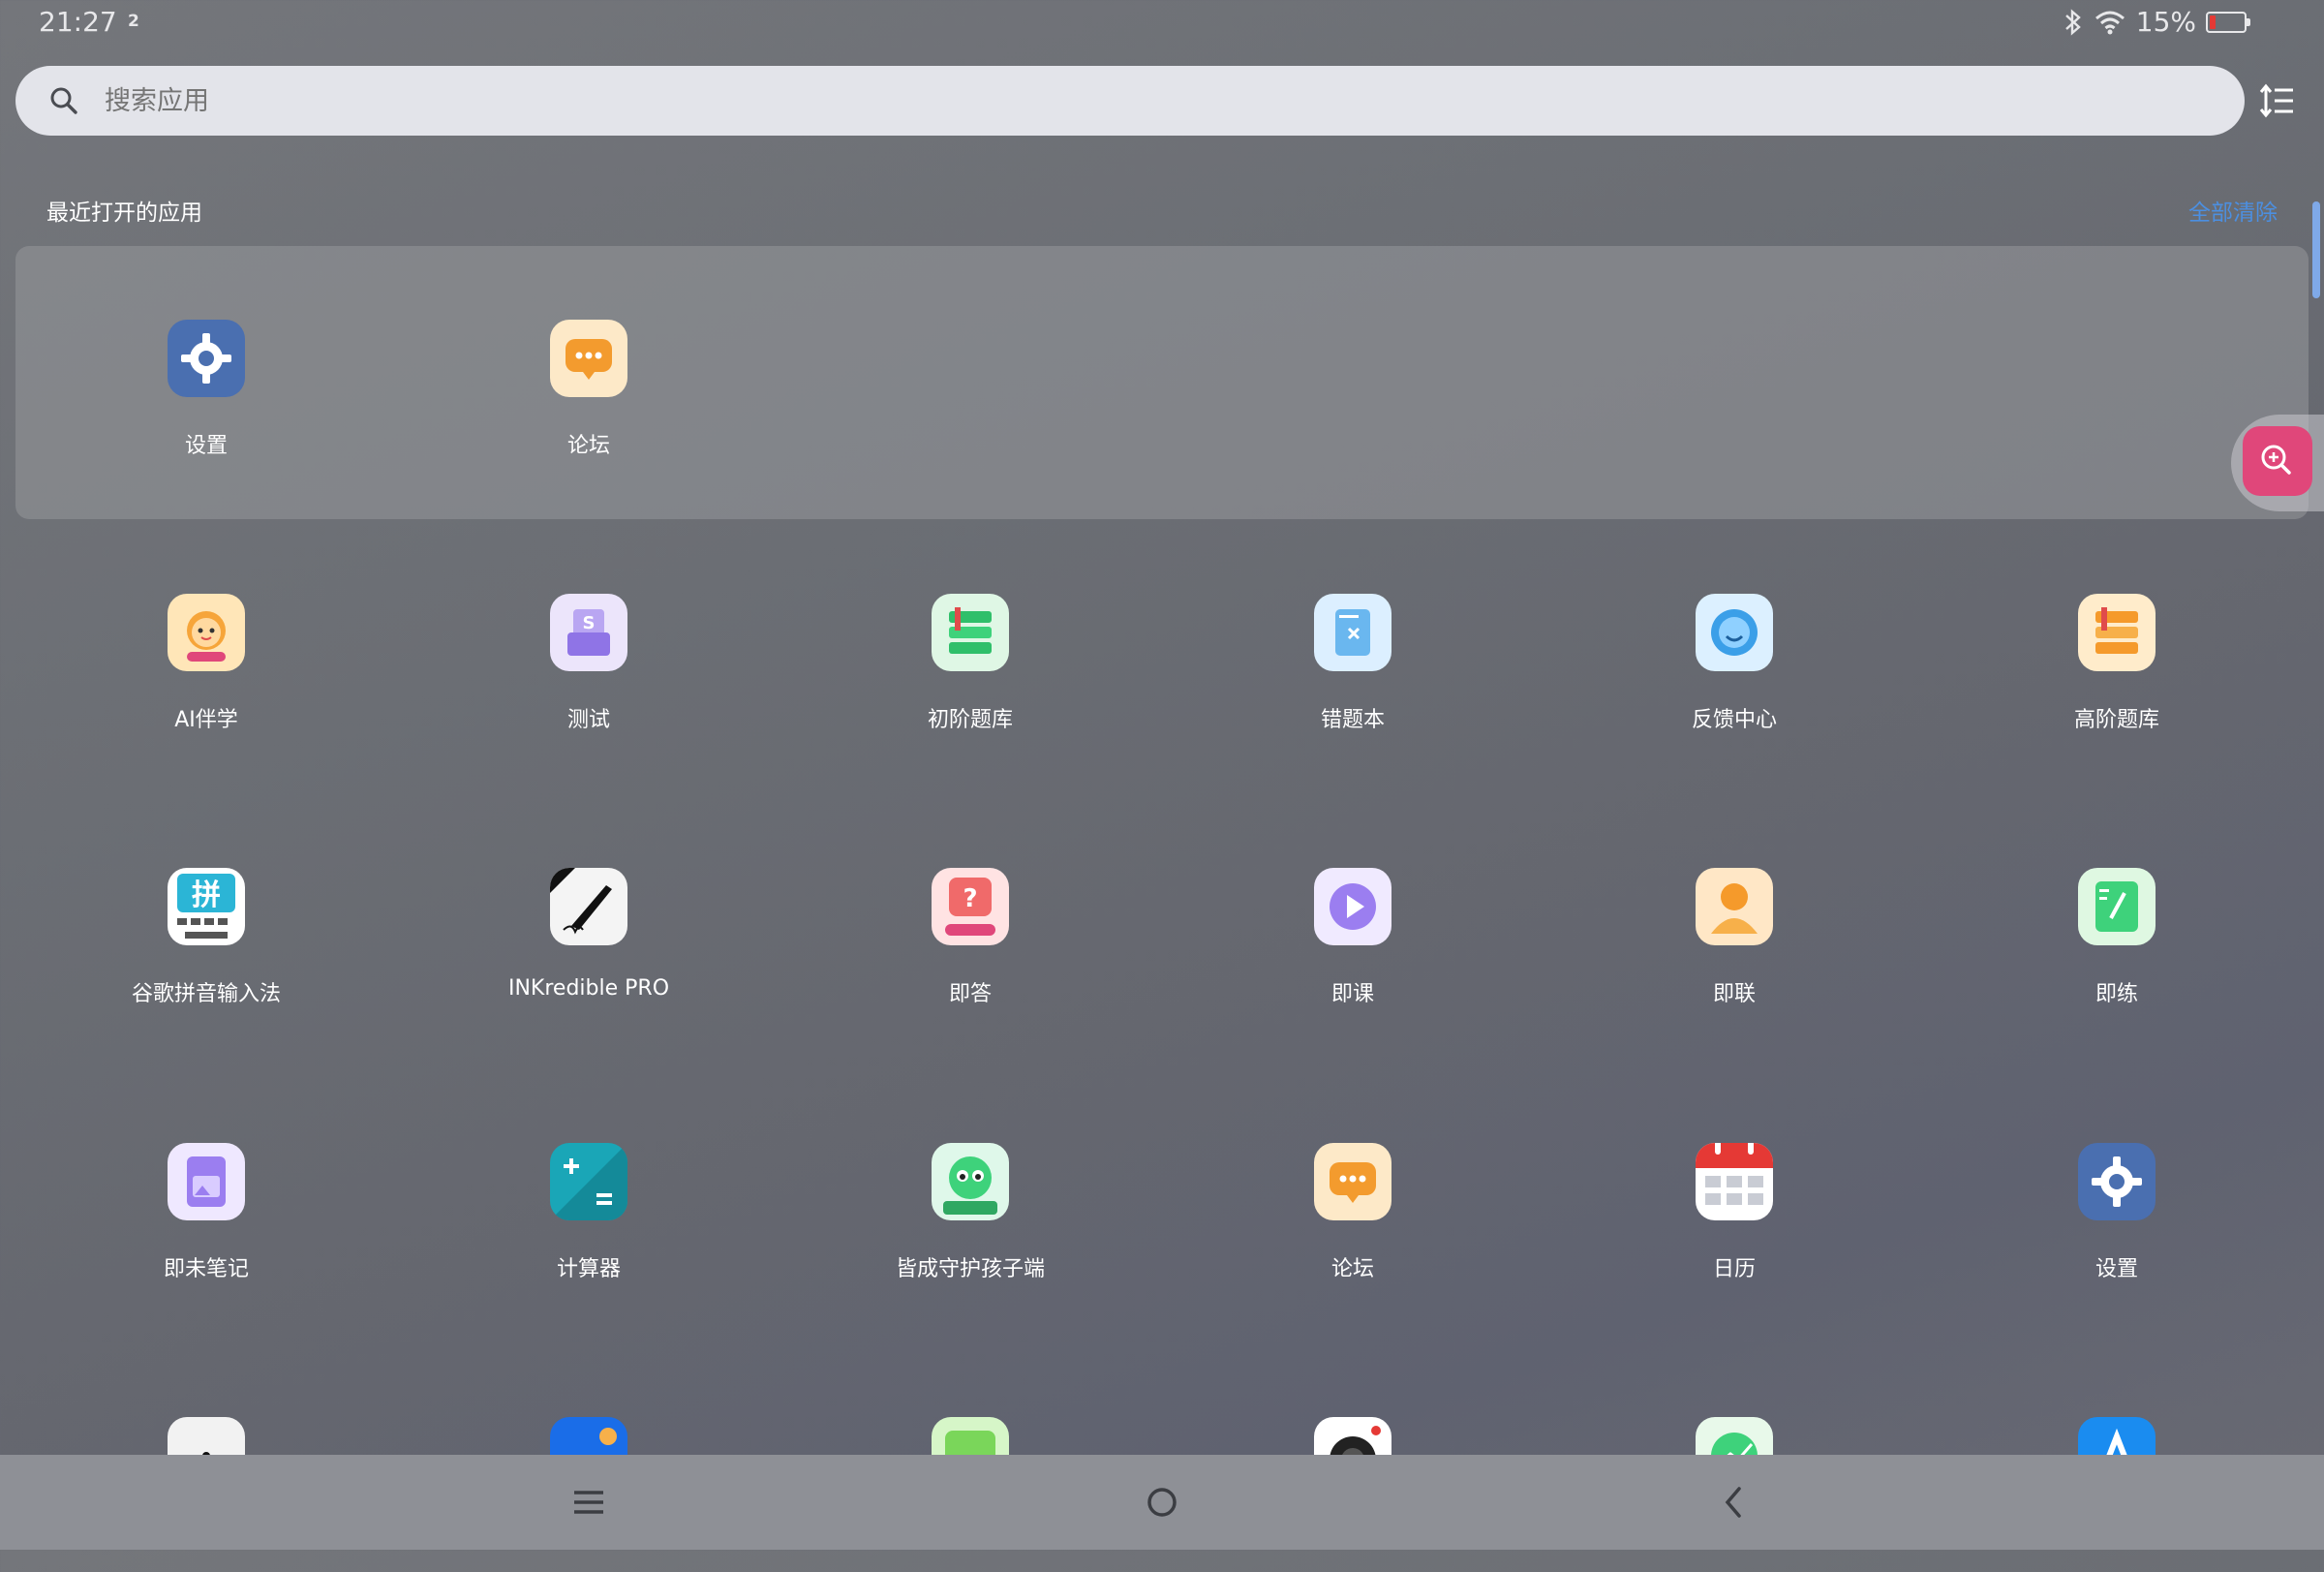 The image size is (2324, 1572). What do you see at coordinates (134, 21) in the screenshot?
I see `notification-count: 2` at bounding box center [134, 21].